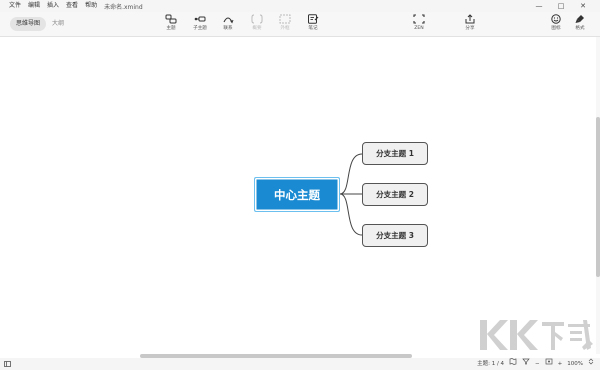  What do you see at coordinates (549, 364) in the screenshot?
I see `fit-icon` at bounding box center [549, 364].